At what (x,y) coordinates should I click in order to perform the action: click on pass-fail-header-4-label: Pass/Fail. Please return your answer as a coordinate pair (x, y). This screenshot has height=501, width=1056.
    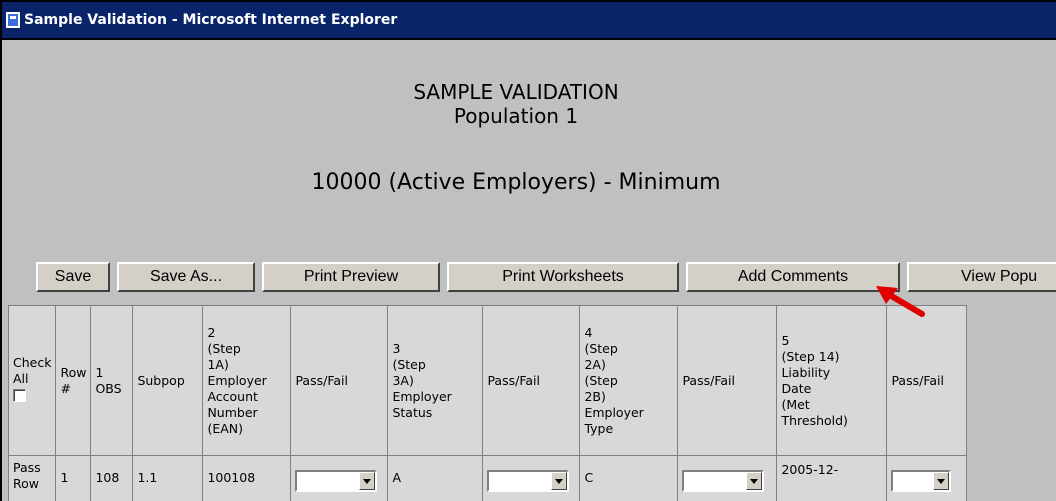
    Looking at the image, I should click on (917, 380).